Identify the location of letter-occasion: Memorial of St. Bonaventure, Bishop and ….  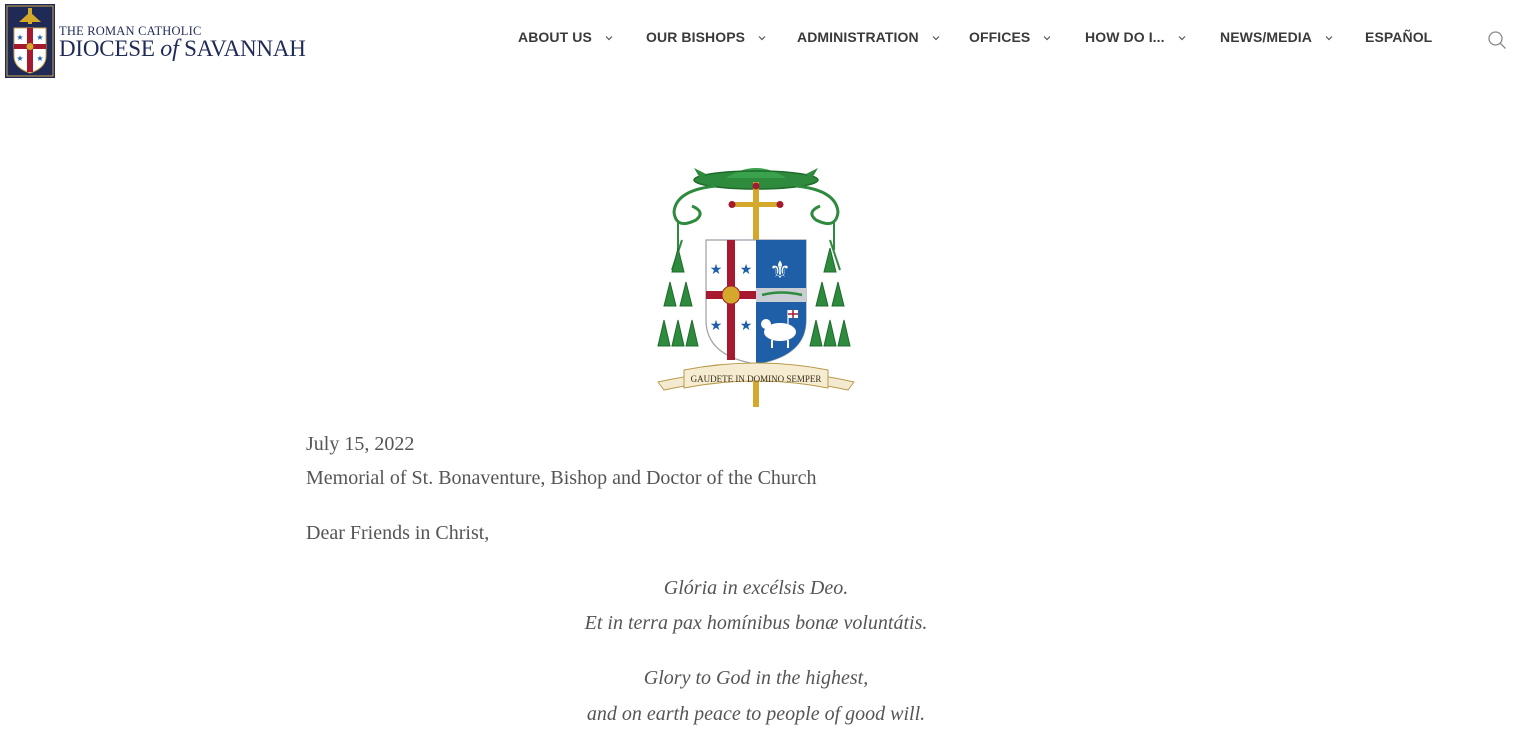
(561, 478).